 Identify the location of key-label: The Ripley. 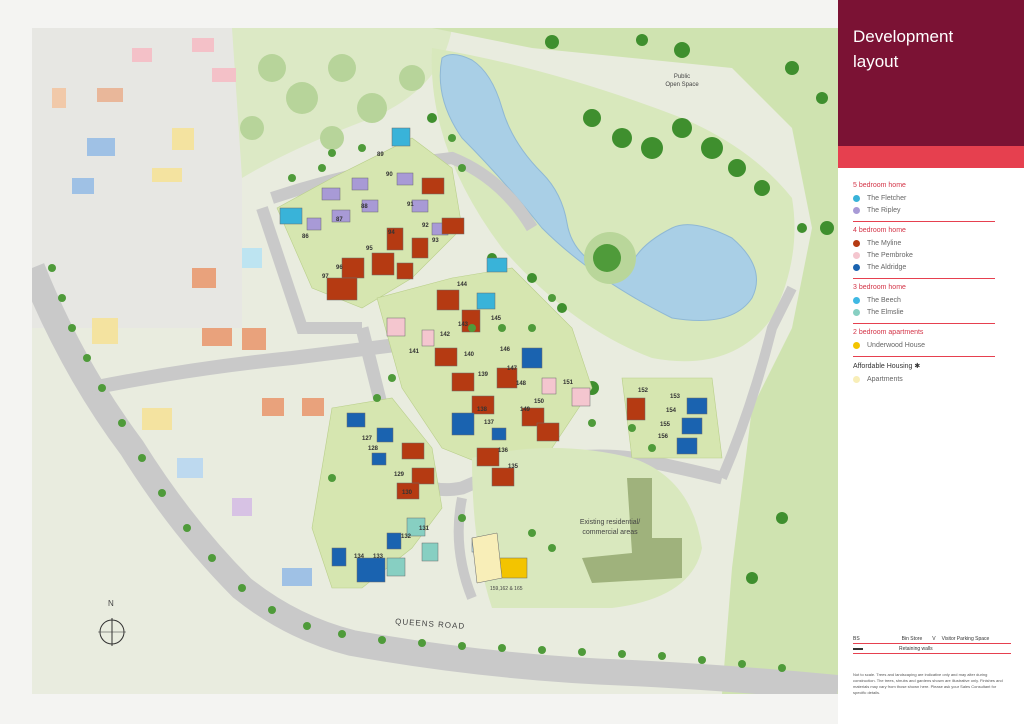
(884, 210).